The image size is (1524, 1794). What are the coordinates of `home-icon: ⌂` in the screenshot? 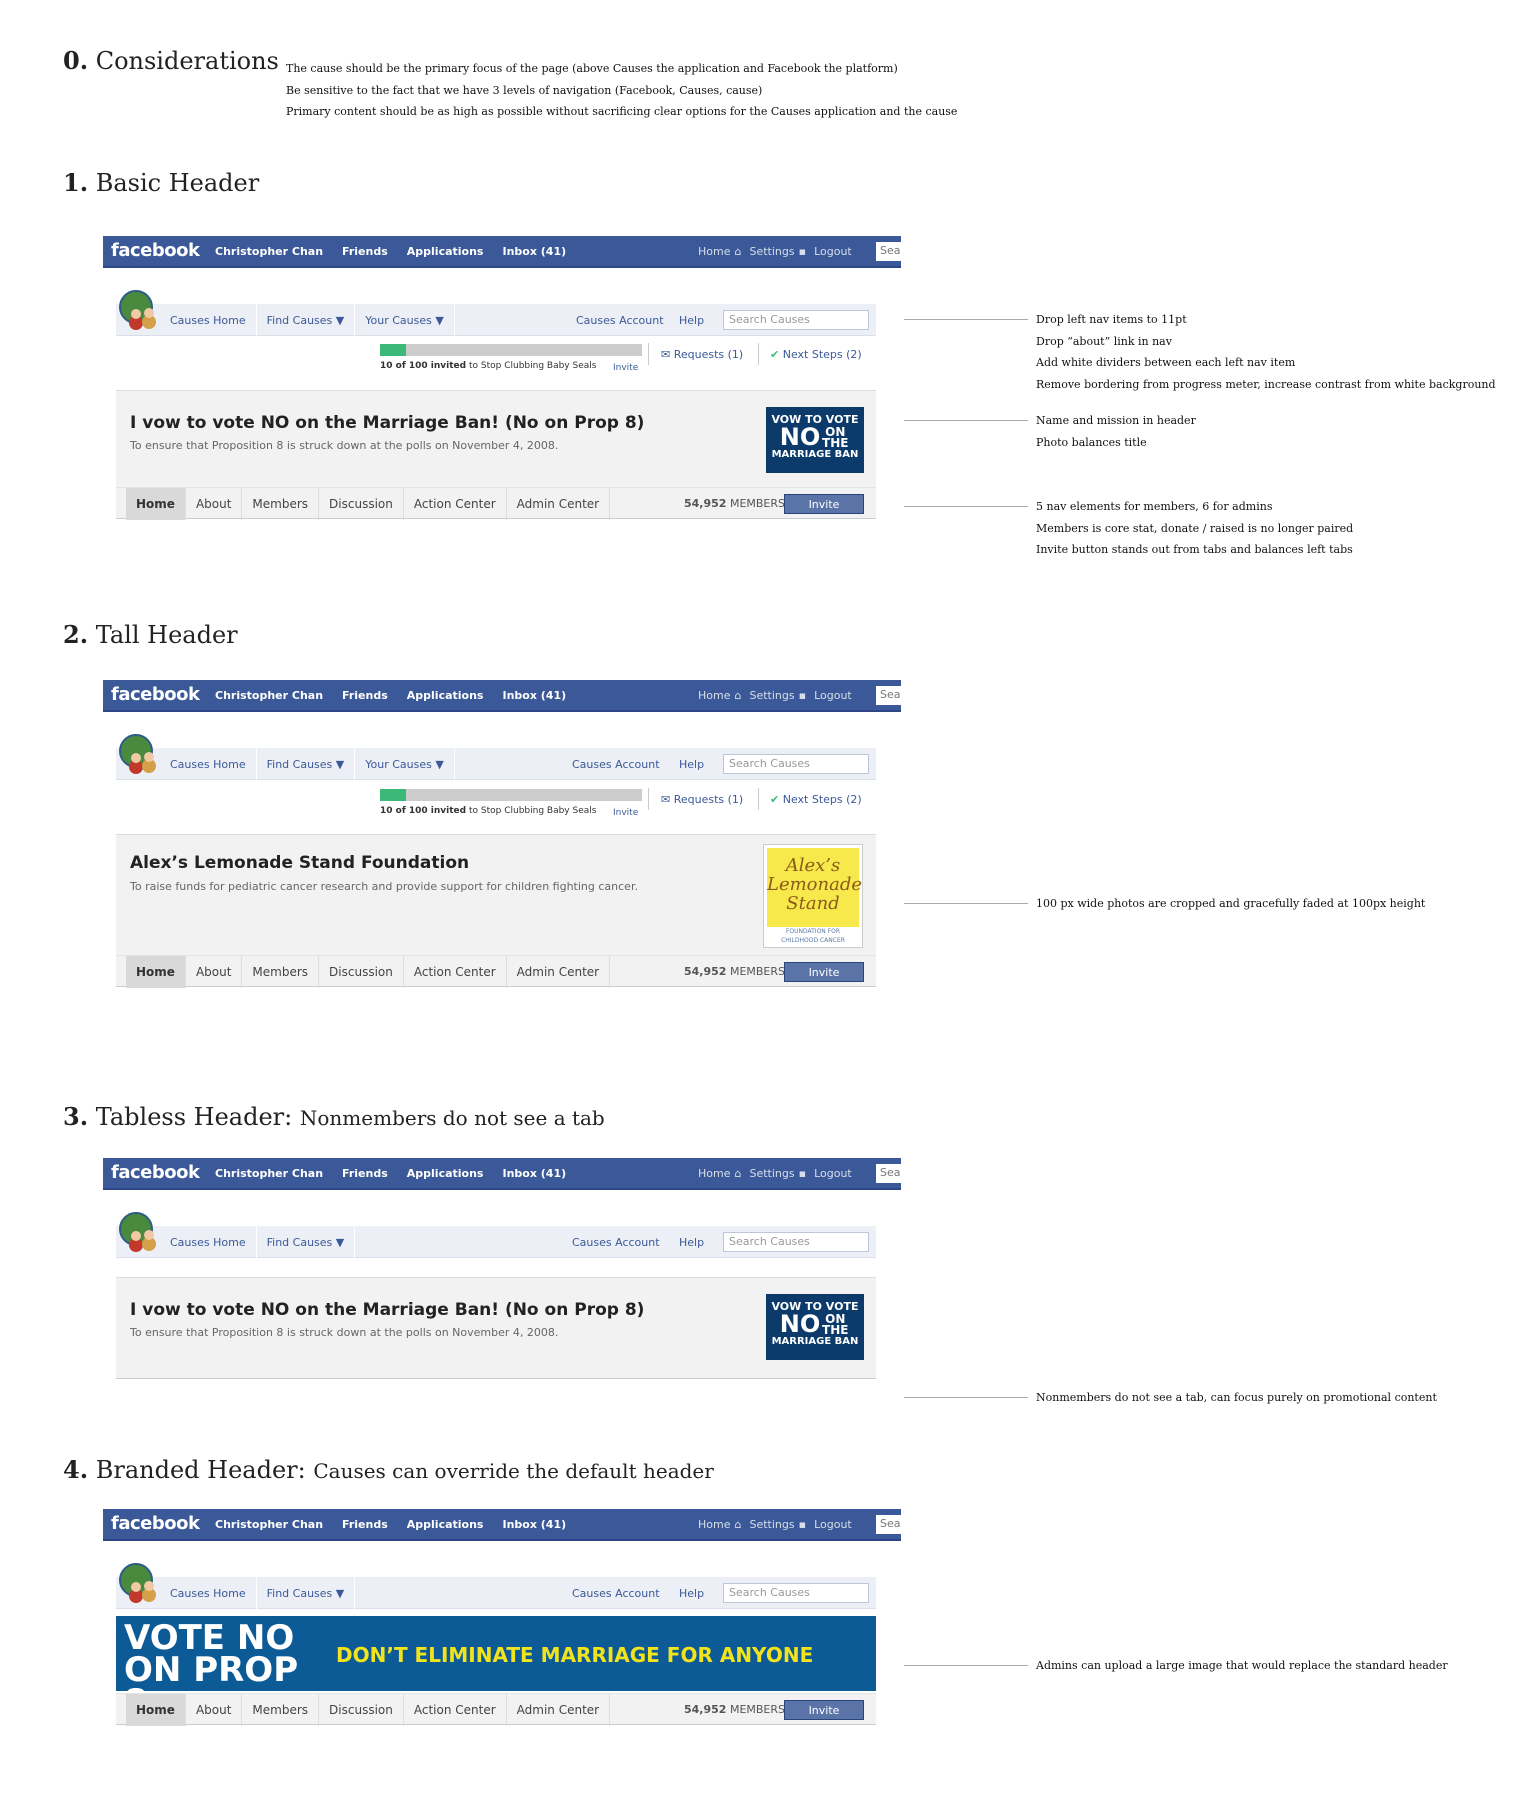 It's located at (738, 1173).